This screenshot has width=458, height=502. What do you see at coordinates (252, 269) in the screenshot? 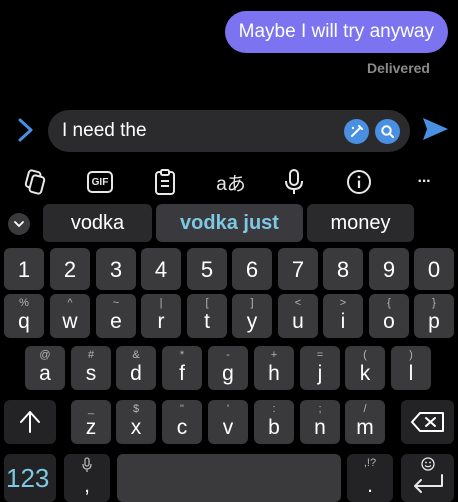
I see `key-6: 6` at bounding box center [252, 269].